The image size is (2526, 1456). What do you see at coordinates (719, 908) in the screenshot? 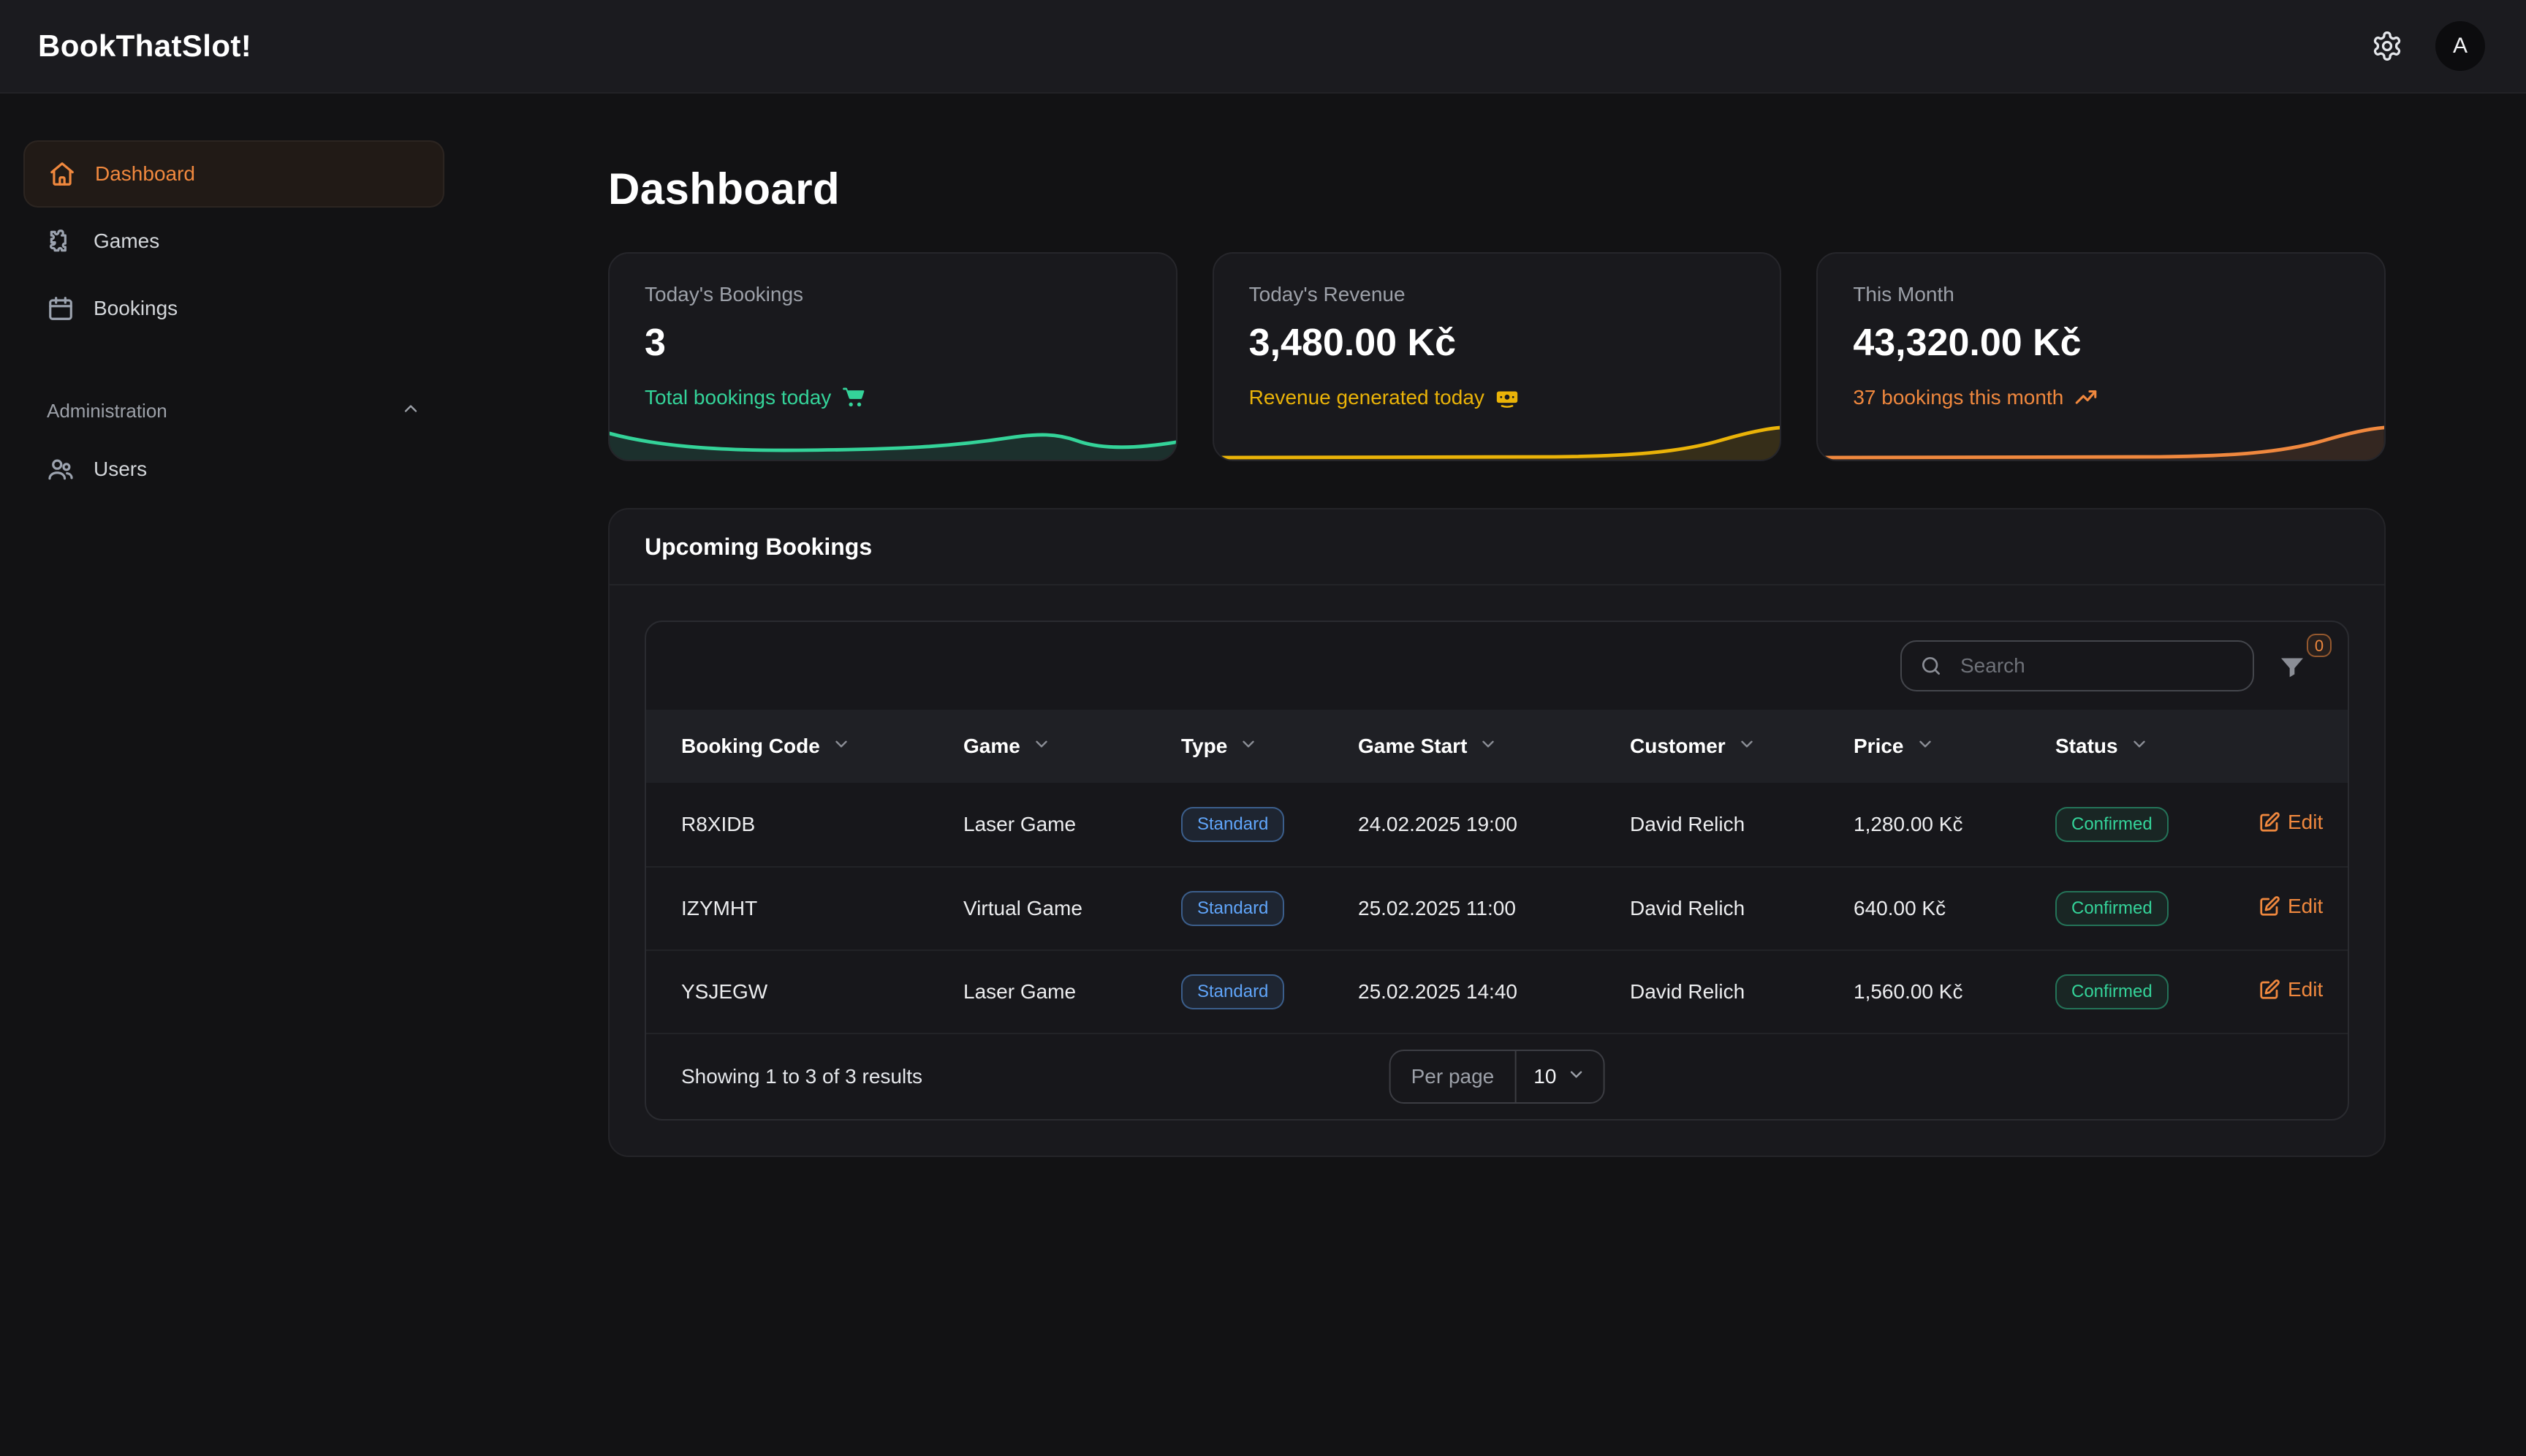
I see `cell-booking-code: IZYMHT` at bounding box center [719, 908].